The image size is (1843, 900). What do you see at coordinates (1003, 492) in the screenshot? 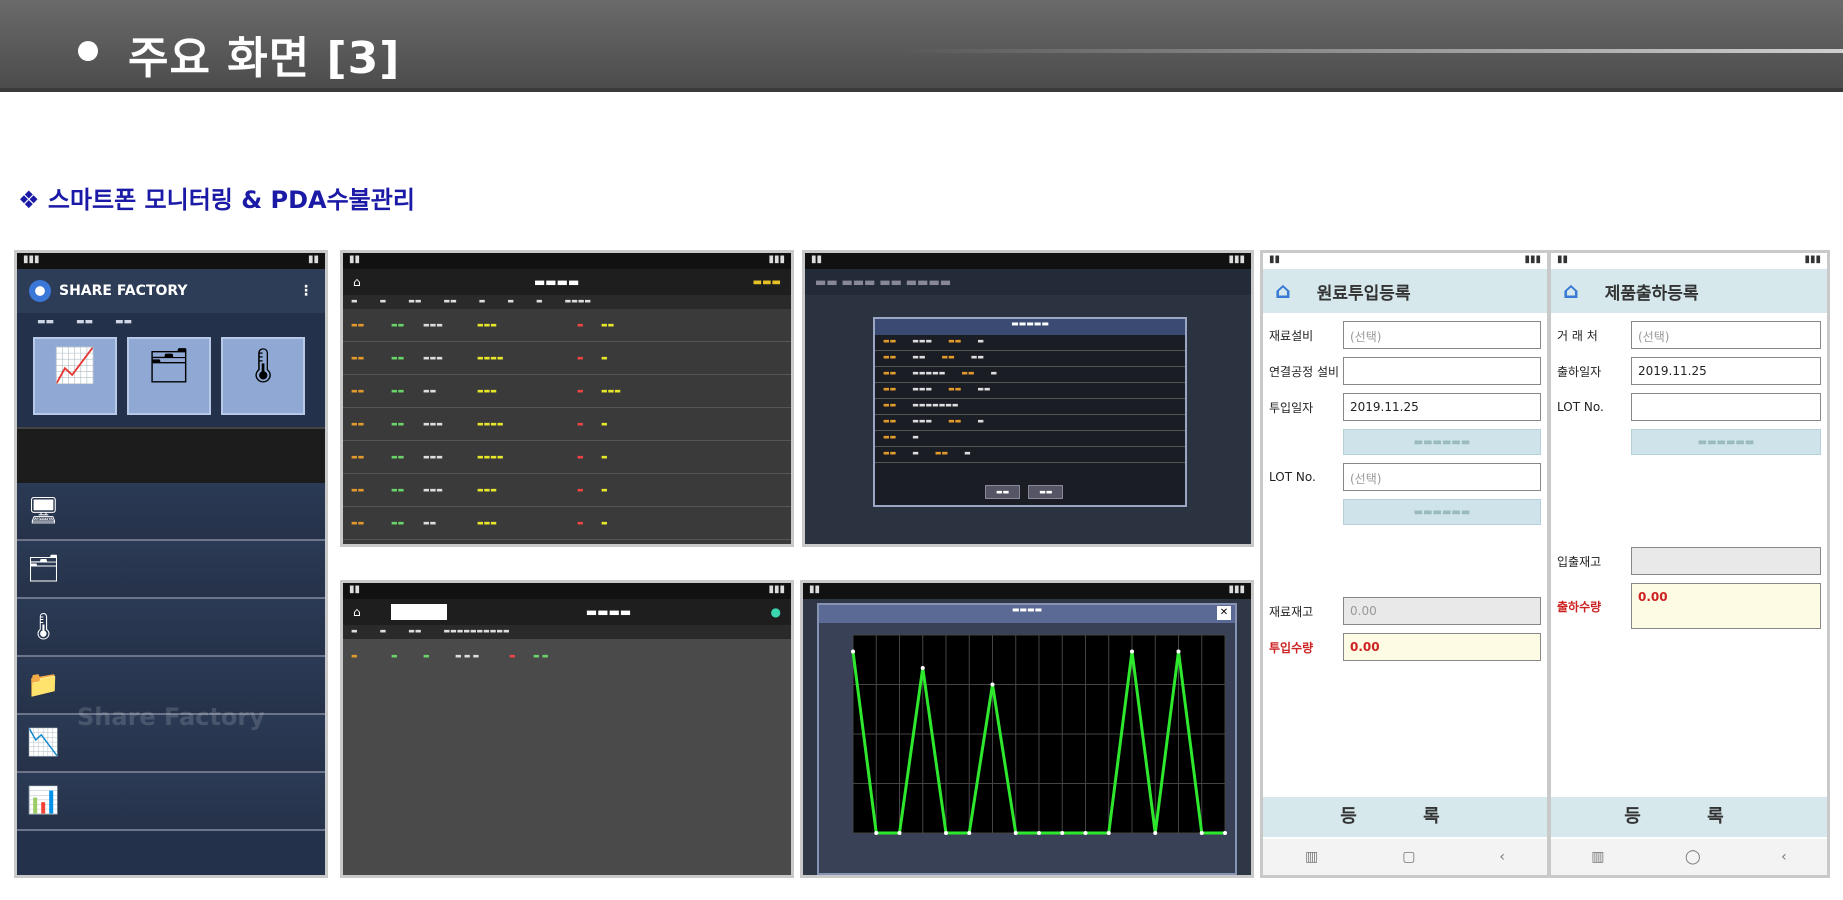
I see `dialog-confirm-button: ▬▬` at bounding box center [1003, 492].